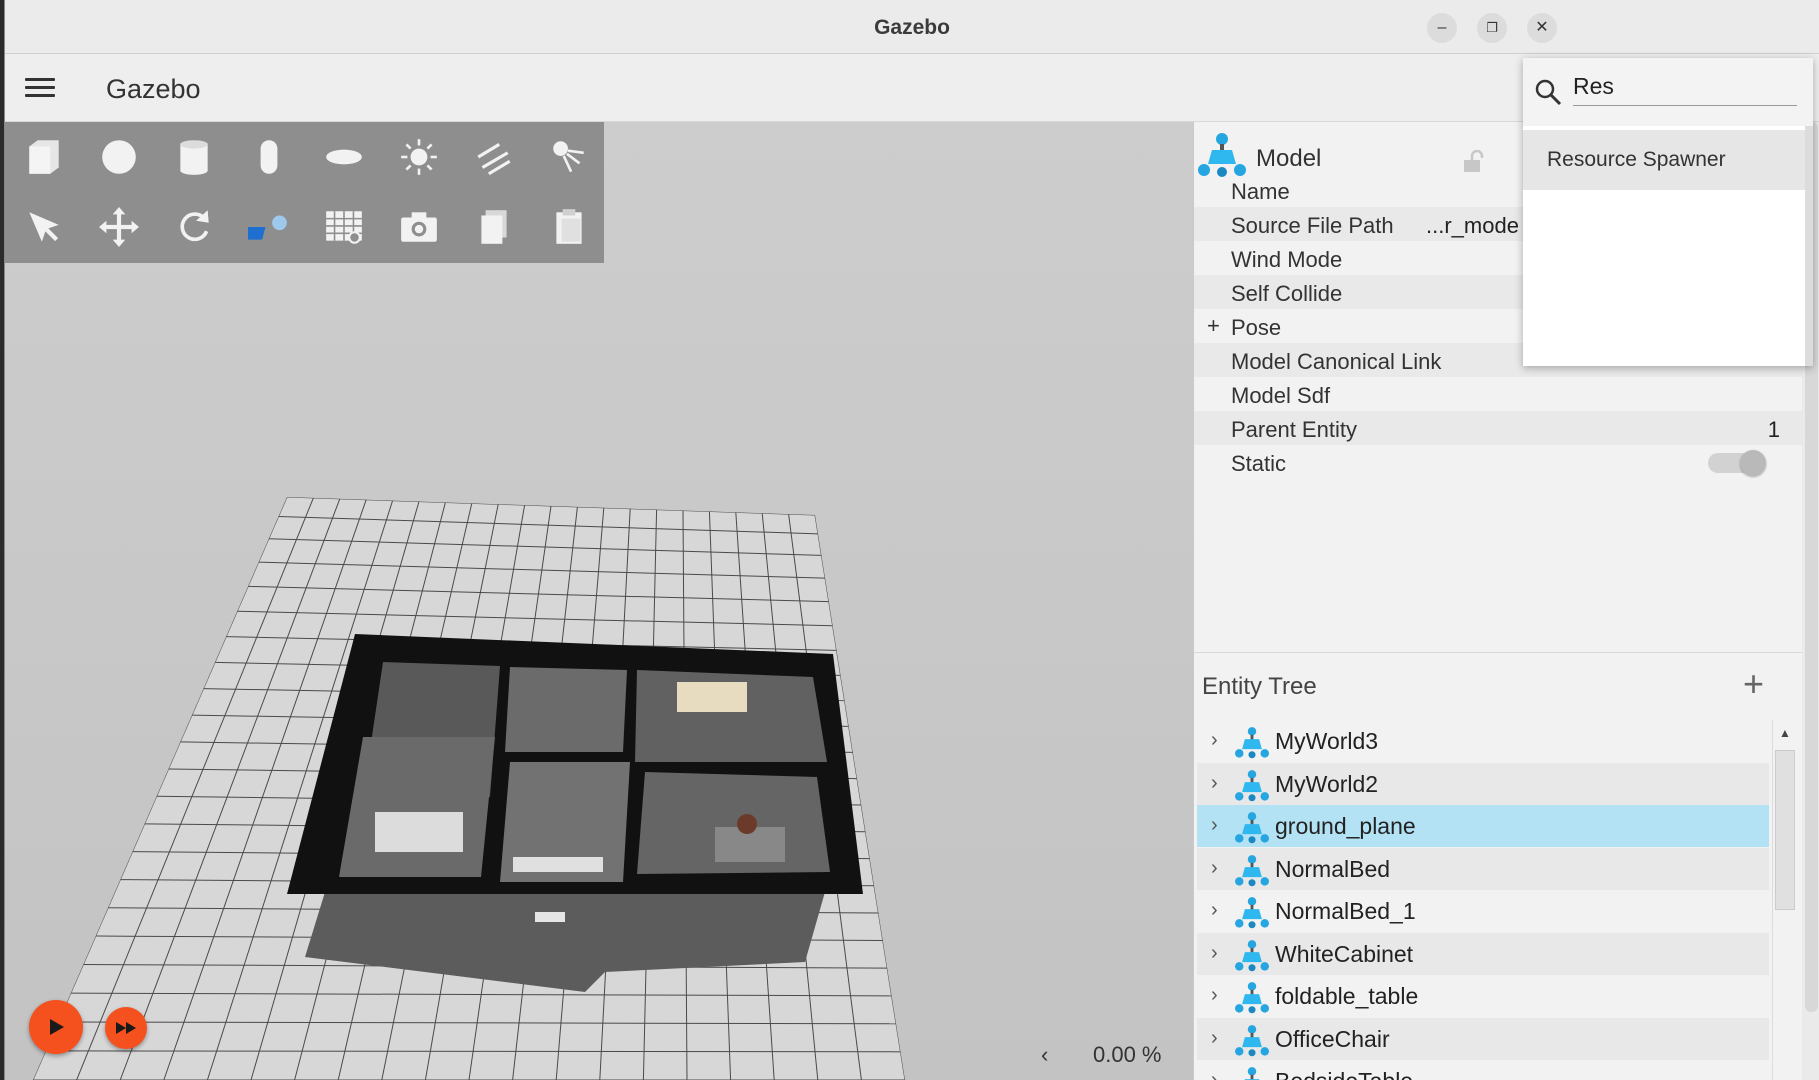 This screenshot has width=1819, height=1080. Describe the element at coordinates (1548, 92) in the screenshot. I see `search-icon` at that location.